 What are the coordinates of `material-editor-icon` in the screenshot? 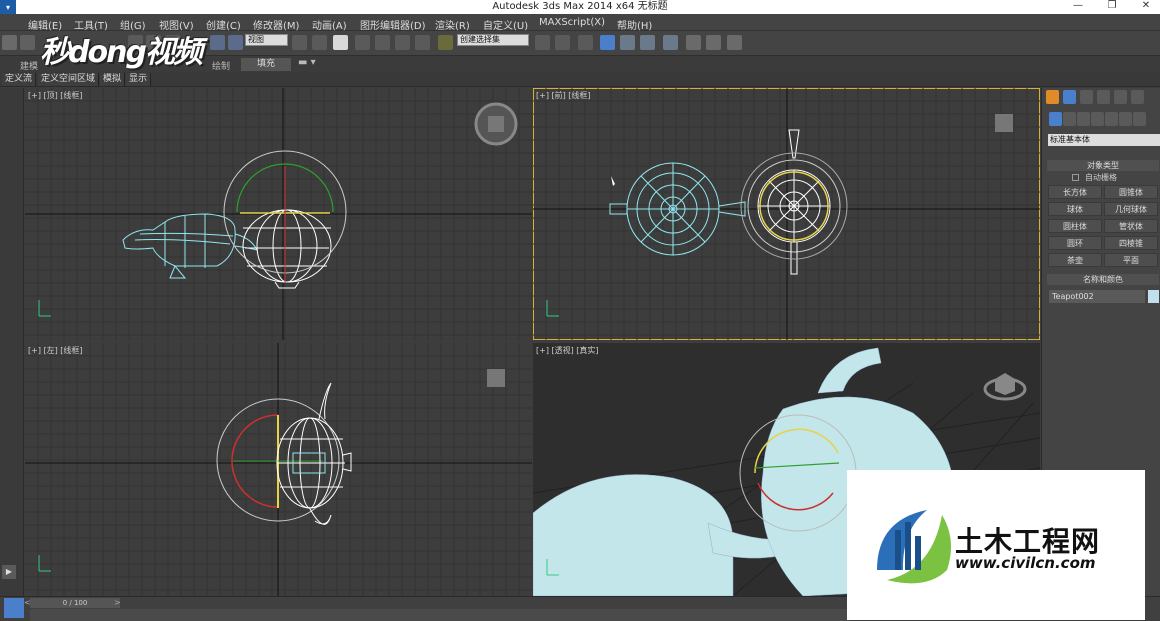 It's located at (670, 42).